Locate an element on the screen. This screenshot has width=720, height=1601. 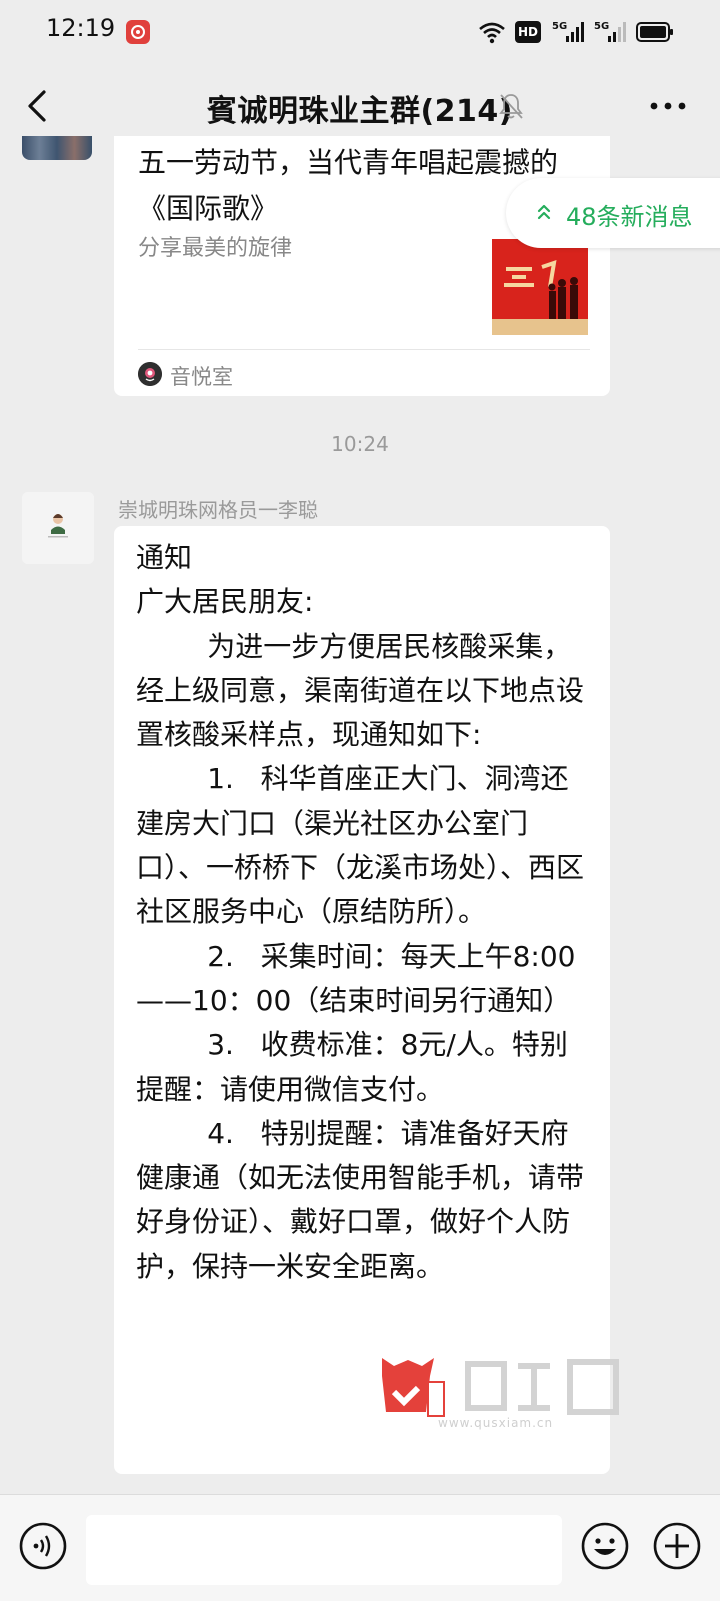
emoji-icon is located at coordinates (605, 1546).